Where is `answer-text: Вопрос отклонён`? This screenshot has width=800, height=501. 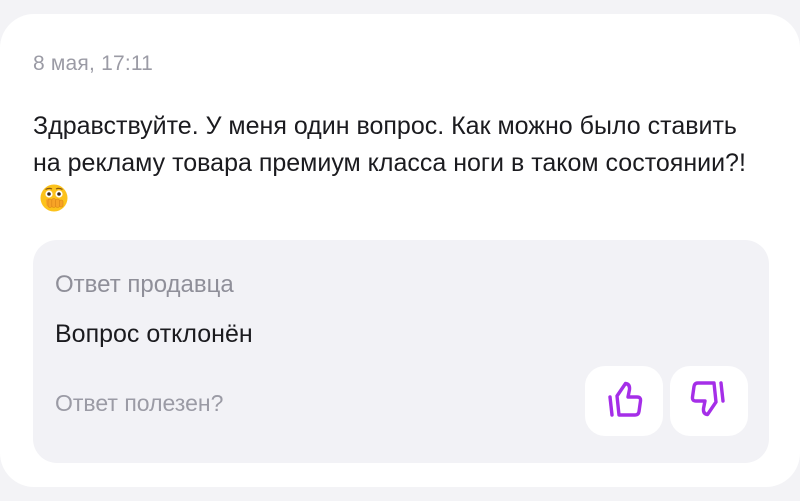 answer-text: Вопрос отклонён is located at coordinates (154, 334).